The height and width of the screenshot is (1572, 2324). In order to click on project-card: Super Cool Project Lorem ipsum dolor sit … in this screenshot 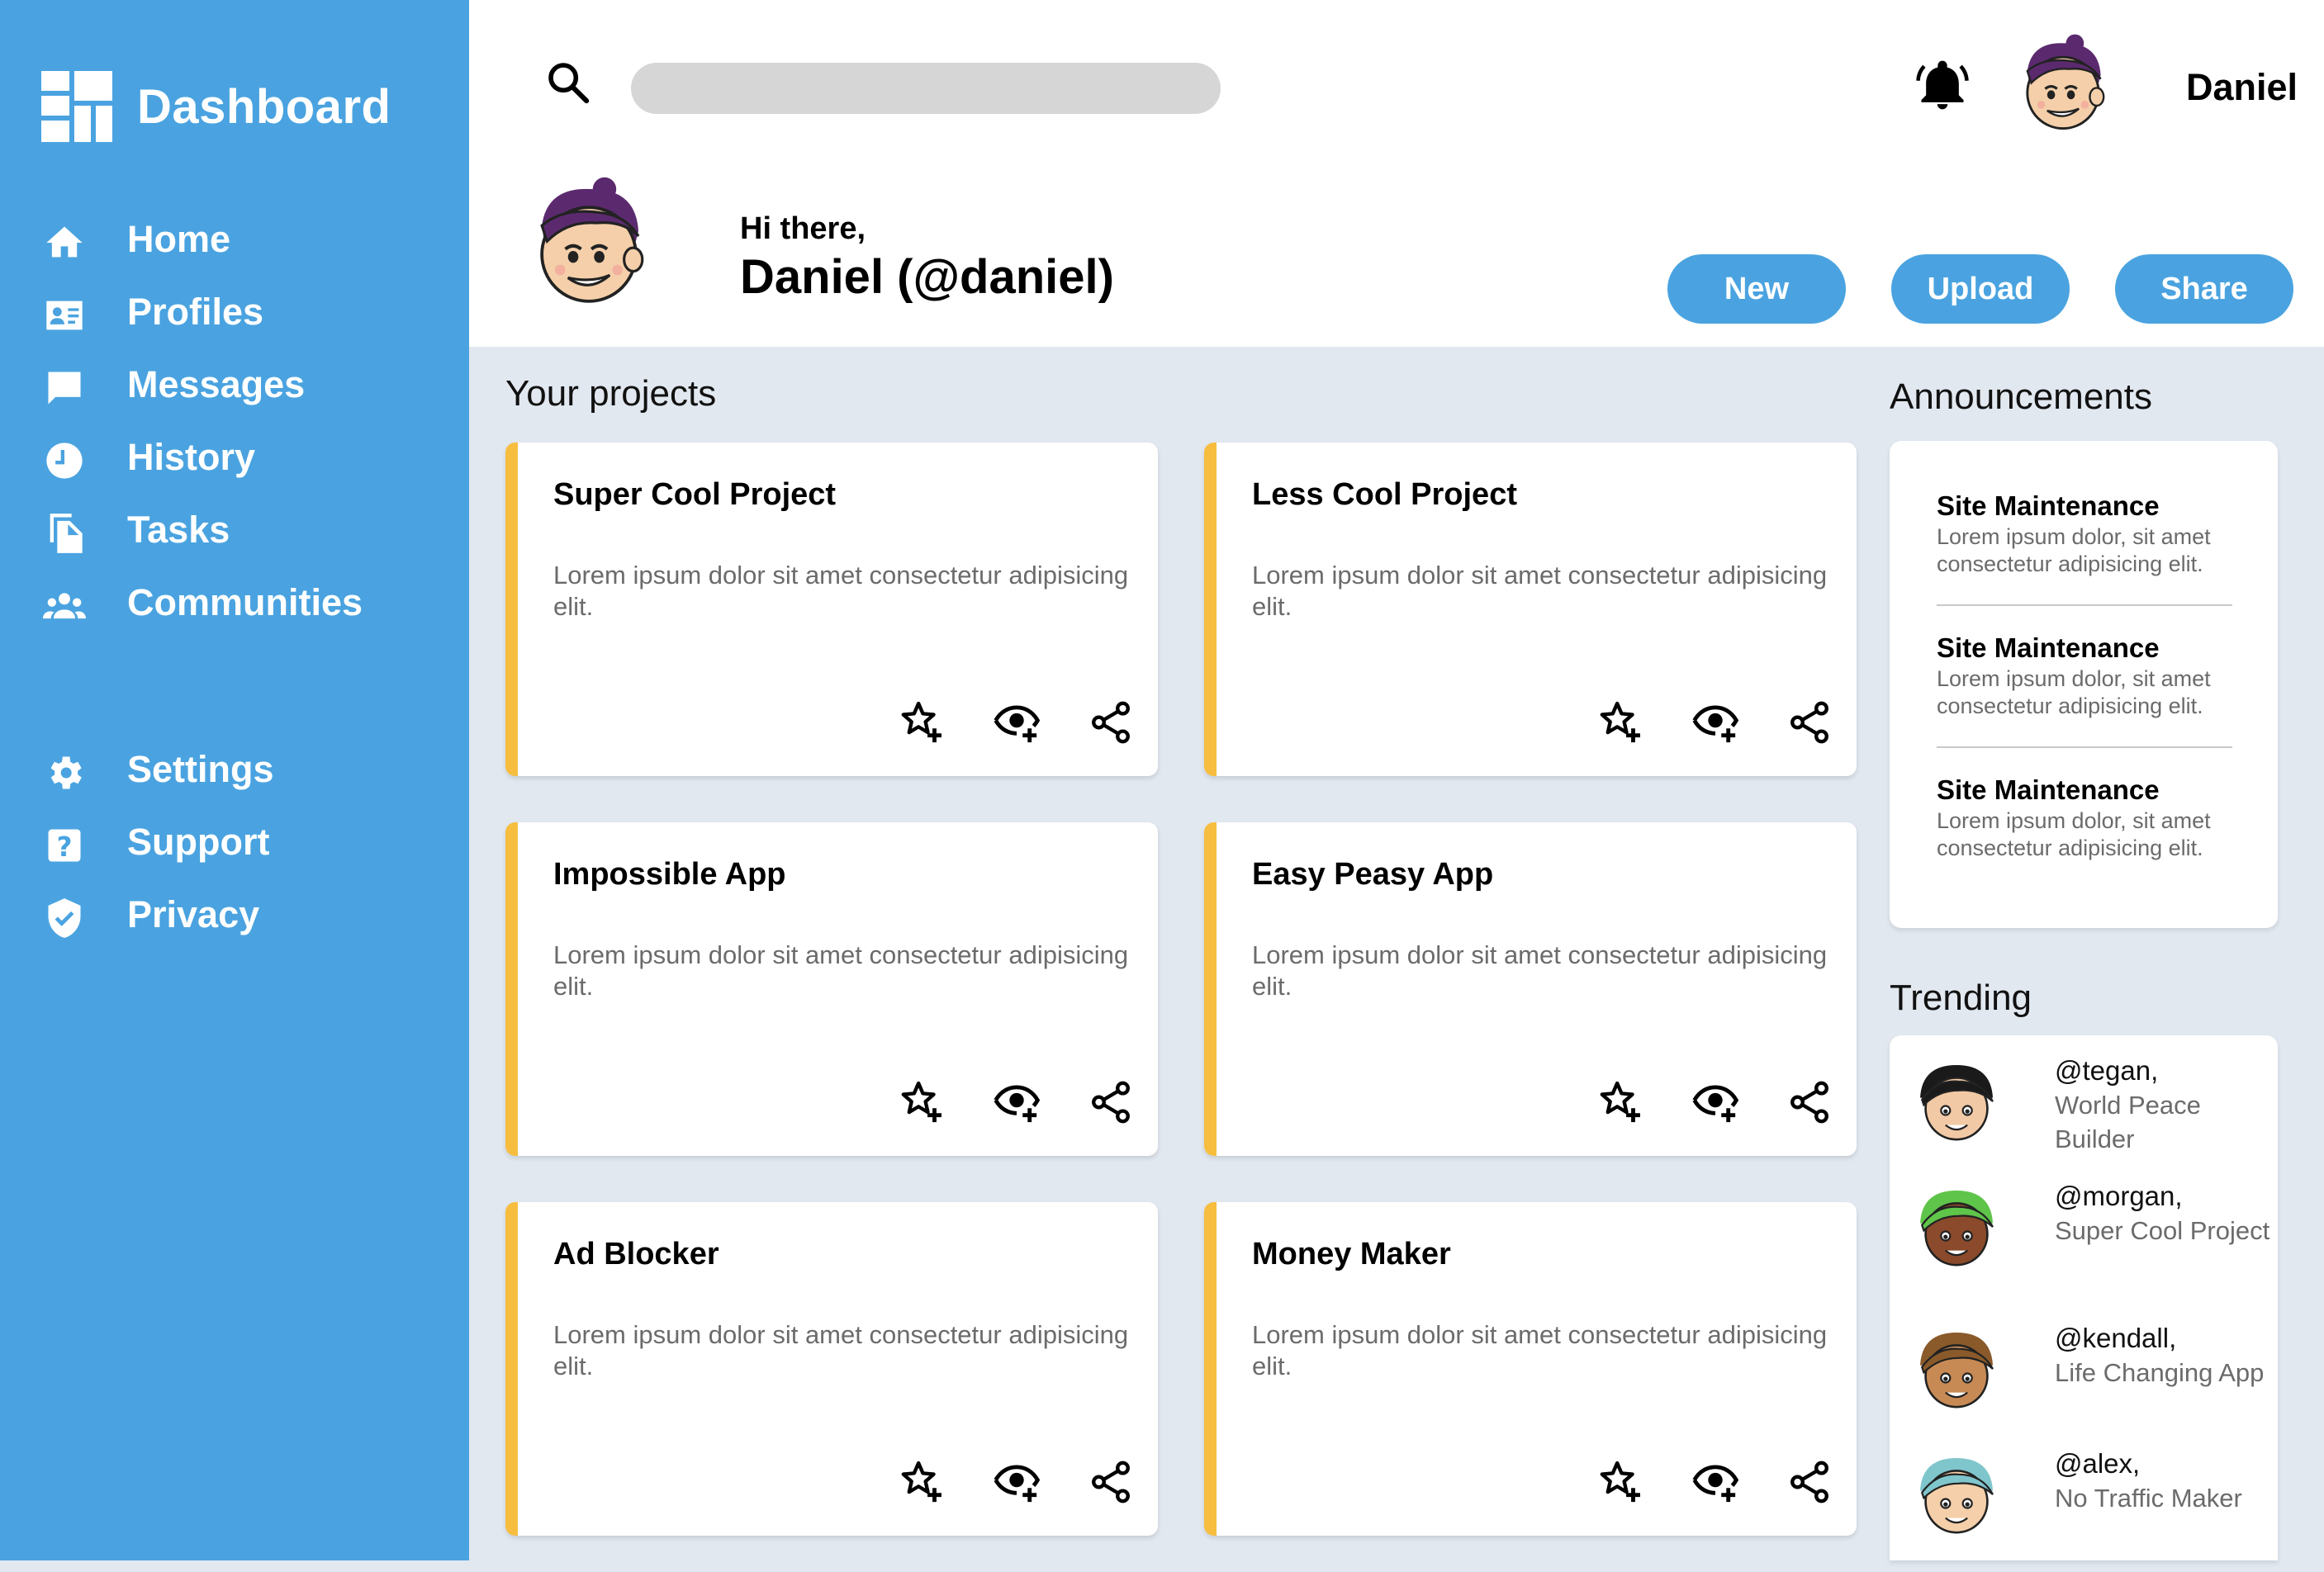, I will do `click(831, 609)`.